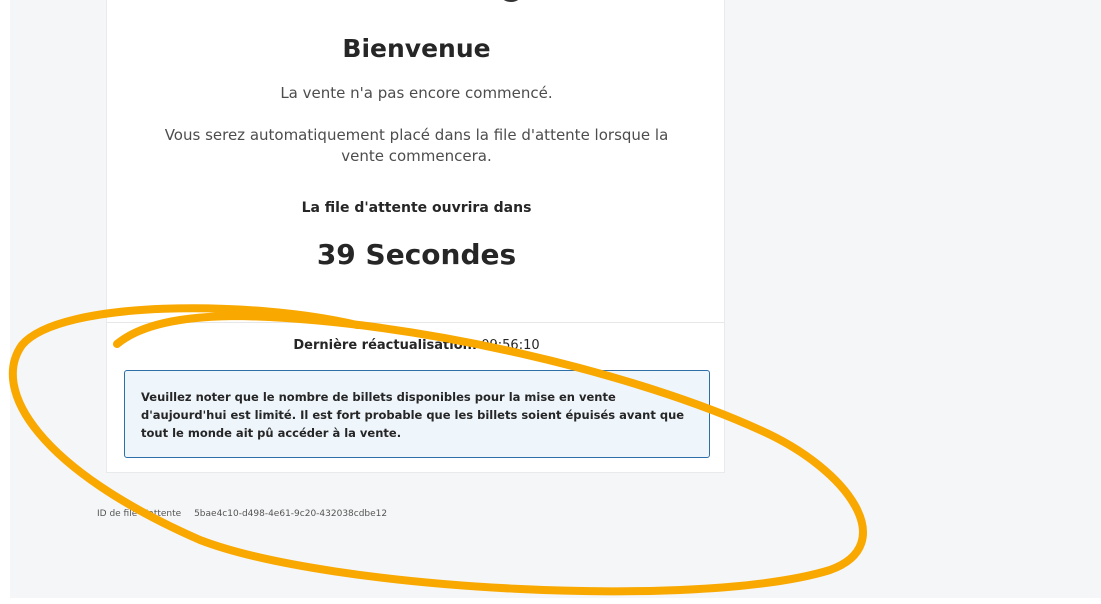 The height and width of the screenshot is (604, 1101). What do you see at coordinates (415, 322) in the screenshot?
I see `divider` at bounding box center [415, 322].